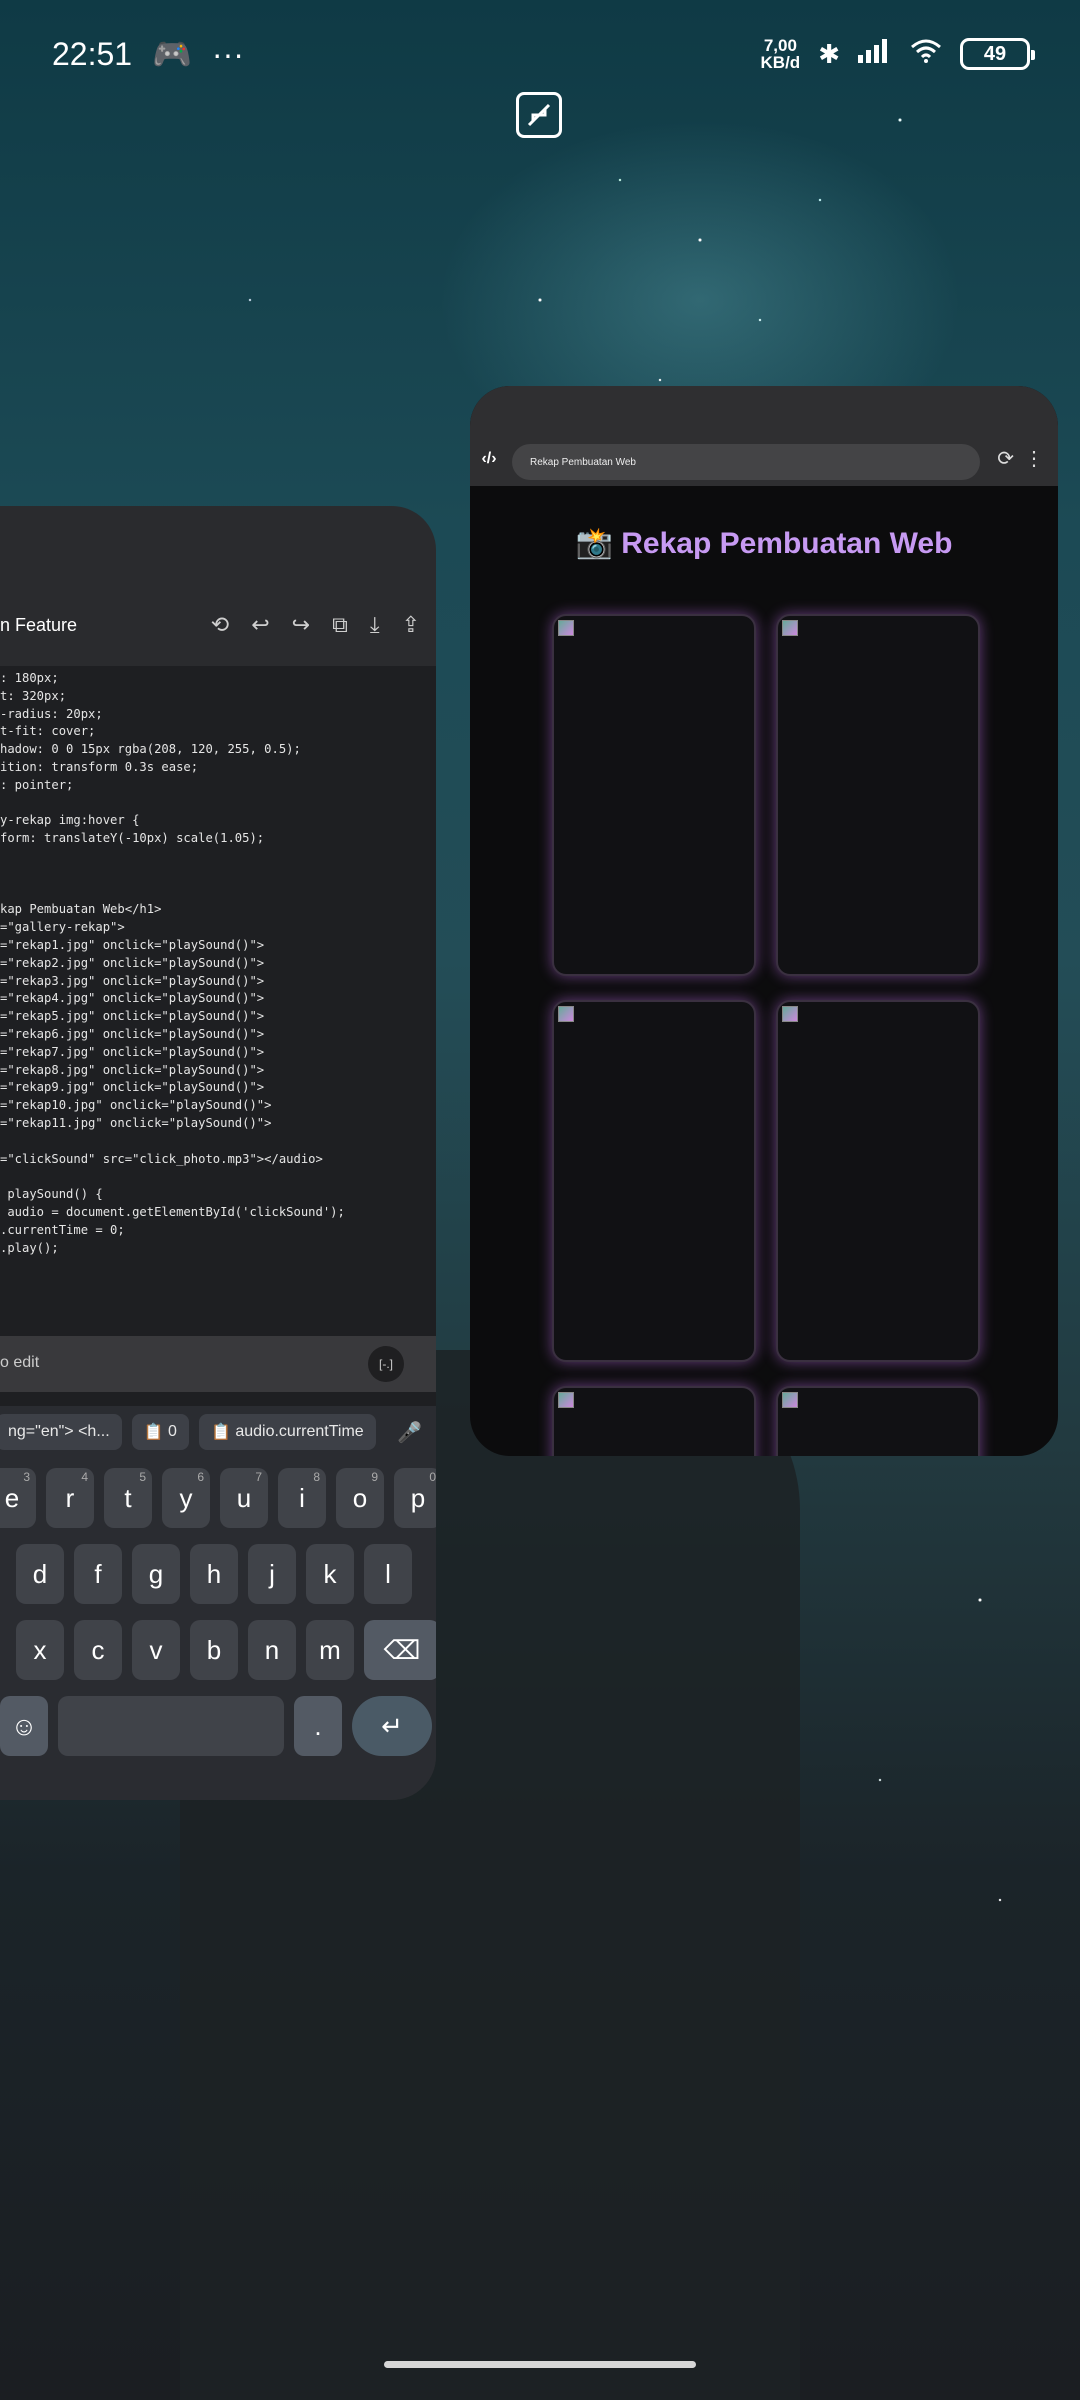  I want to click on edit-prompt-bar: o edit [-.], so click(218, 1364).